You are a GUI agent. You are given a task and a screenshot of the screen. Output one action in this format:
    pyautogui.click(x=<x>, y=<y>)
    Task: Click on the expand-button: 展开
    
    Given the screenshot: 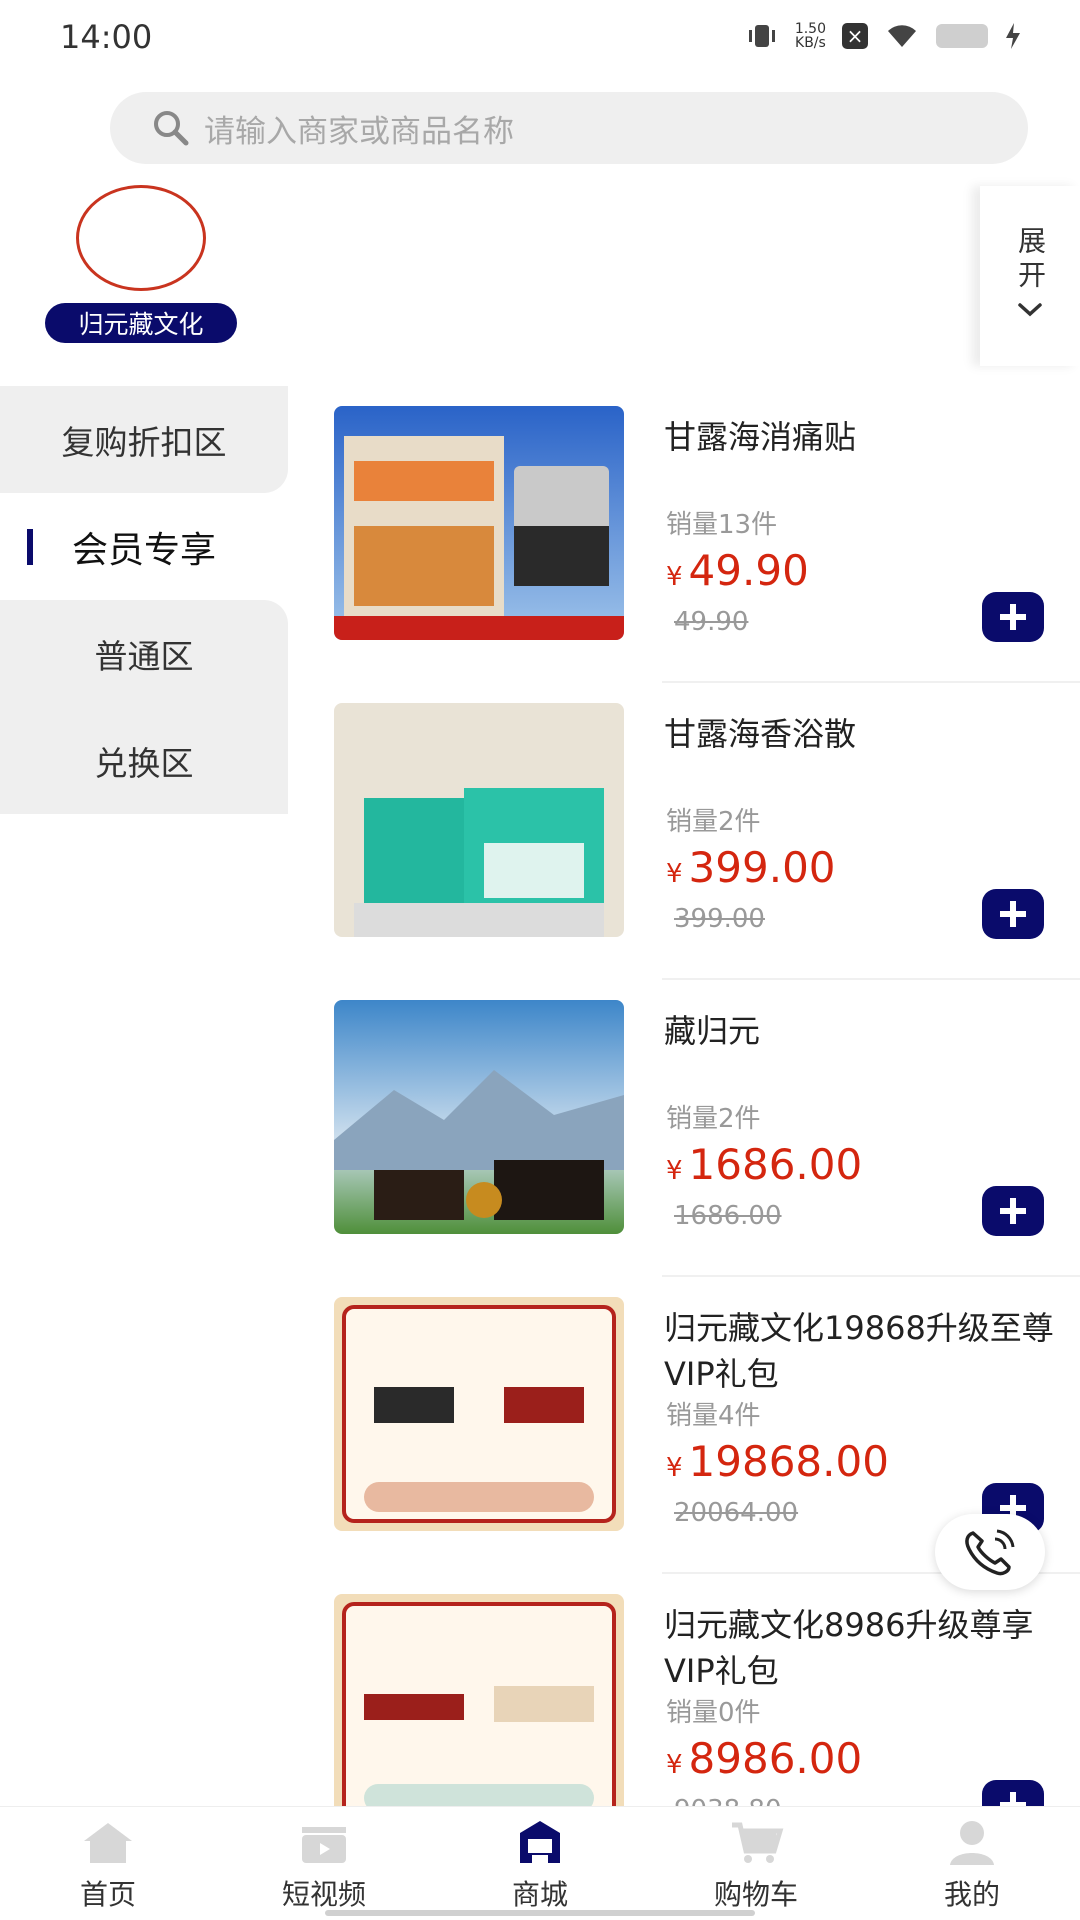 What is the action you would take?
    pyautogui.click(x=1030, y=276)
    